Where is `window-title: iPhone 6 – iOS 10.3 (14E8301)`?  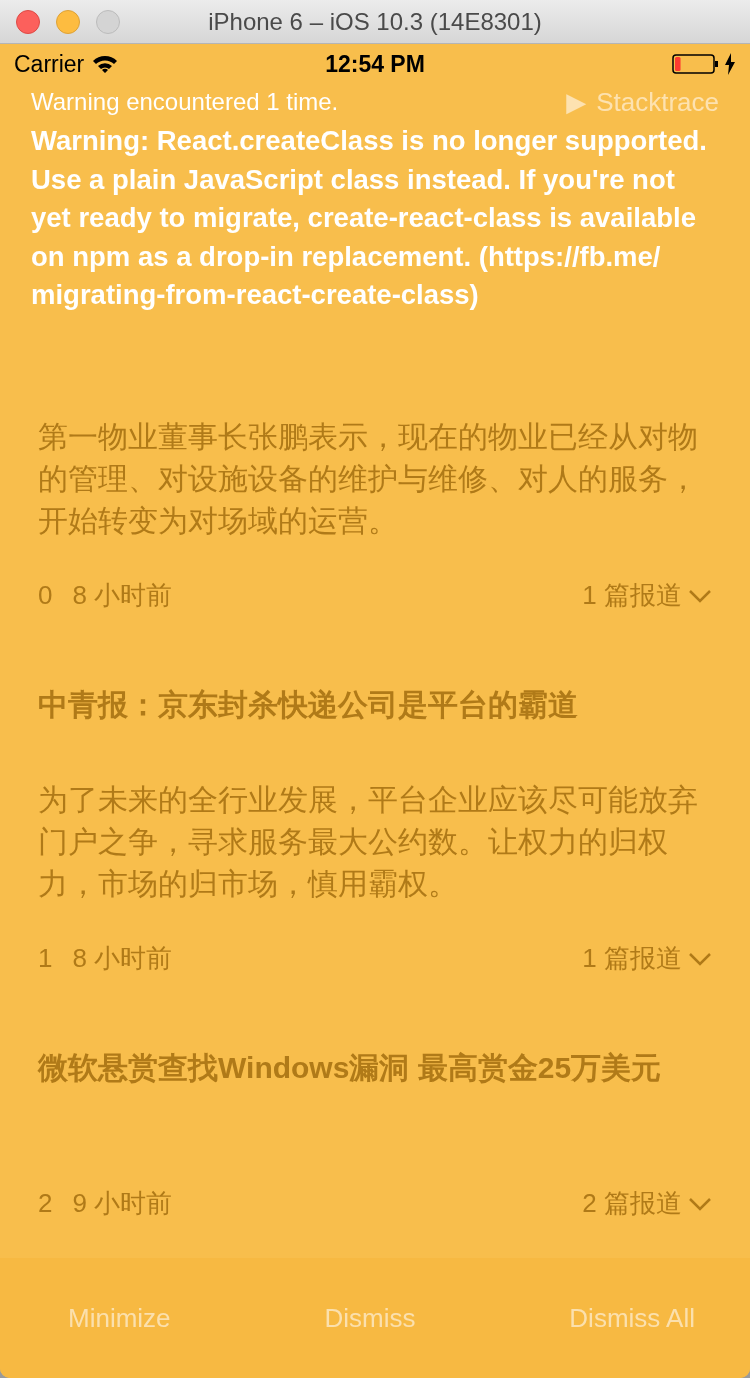
window-title: iPhone 6 – iOS 10.3 (14E8301) is located at coordinates (375, 21).